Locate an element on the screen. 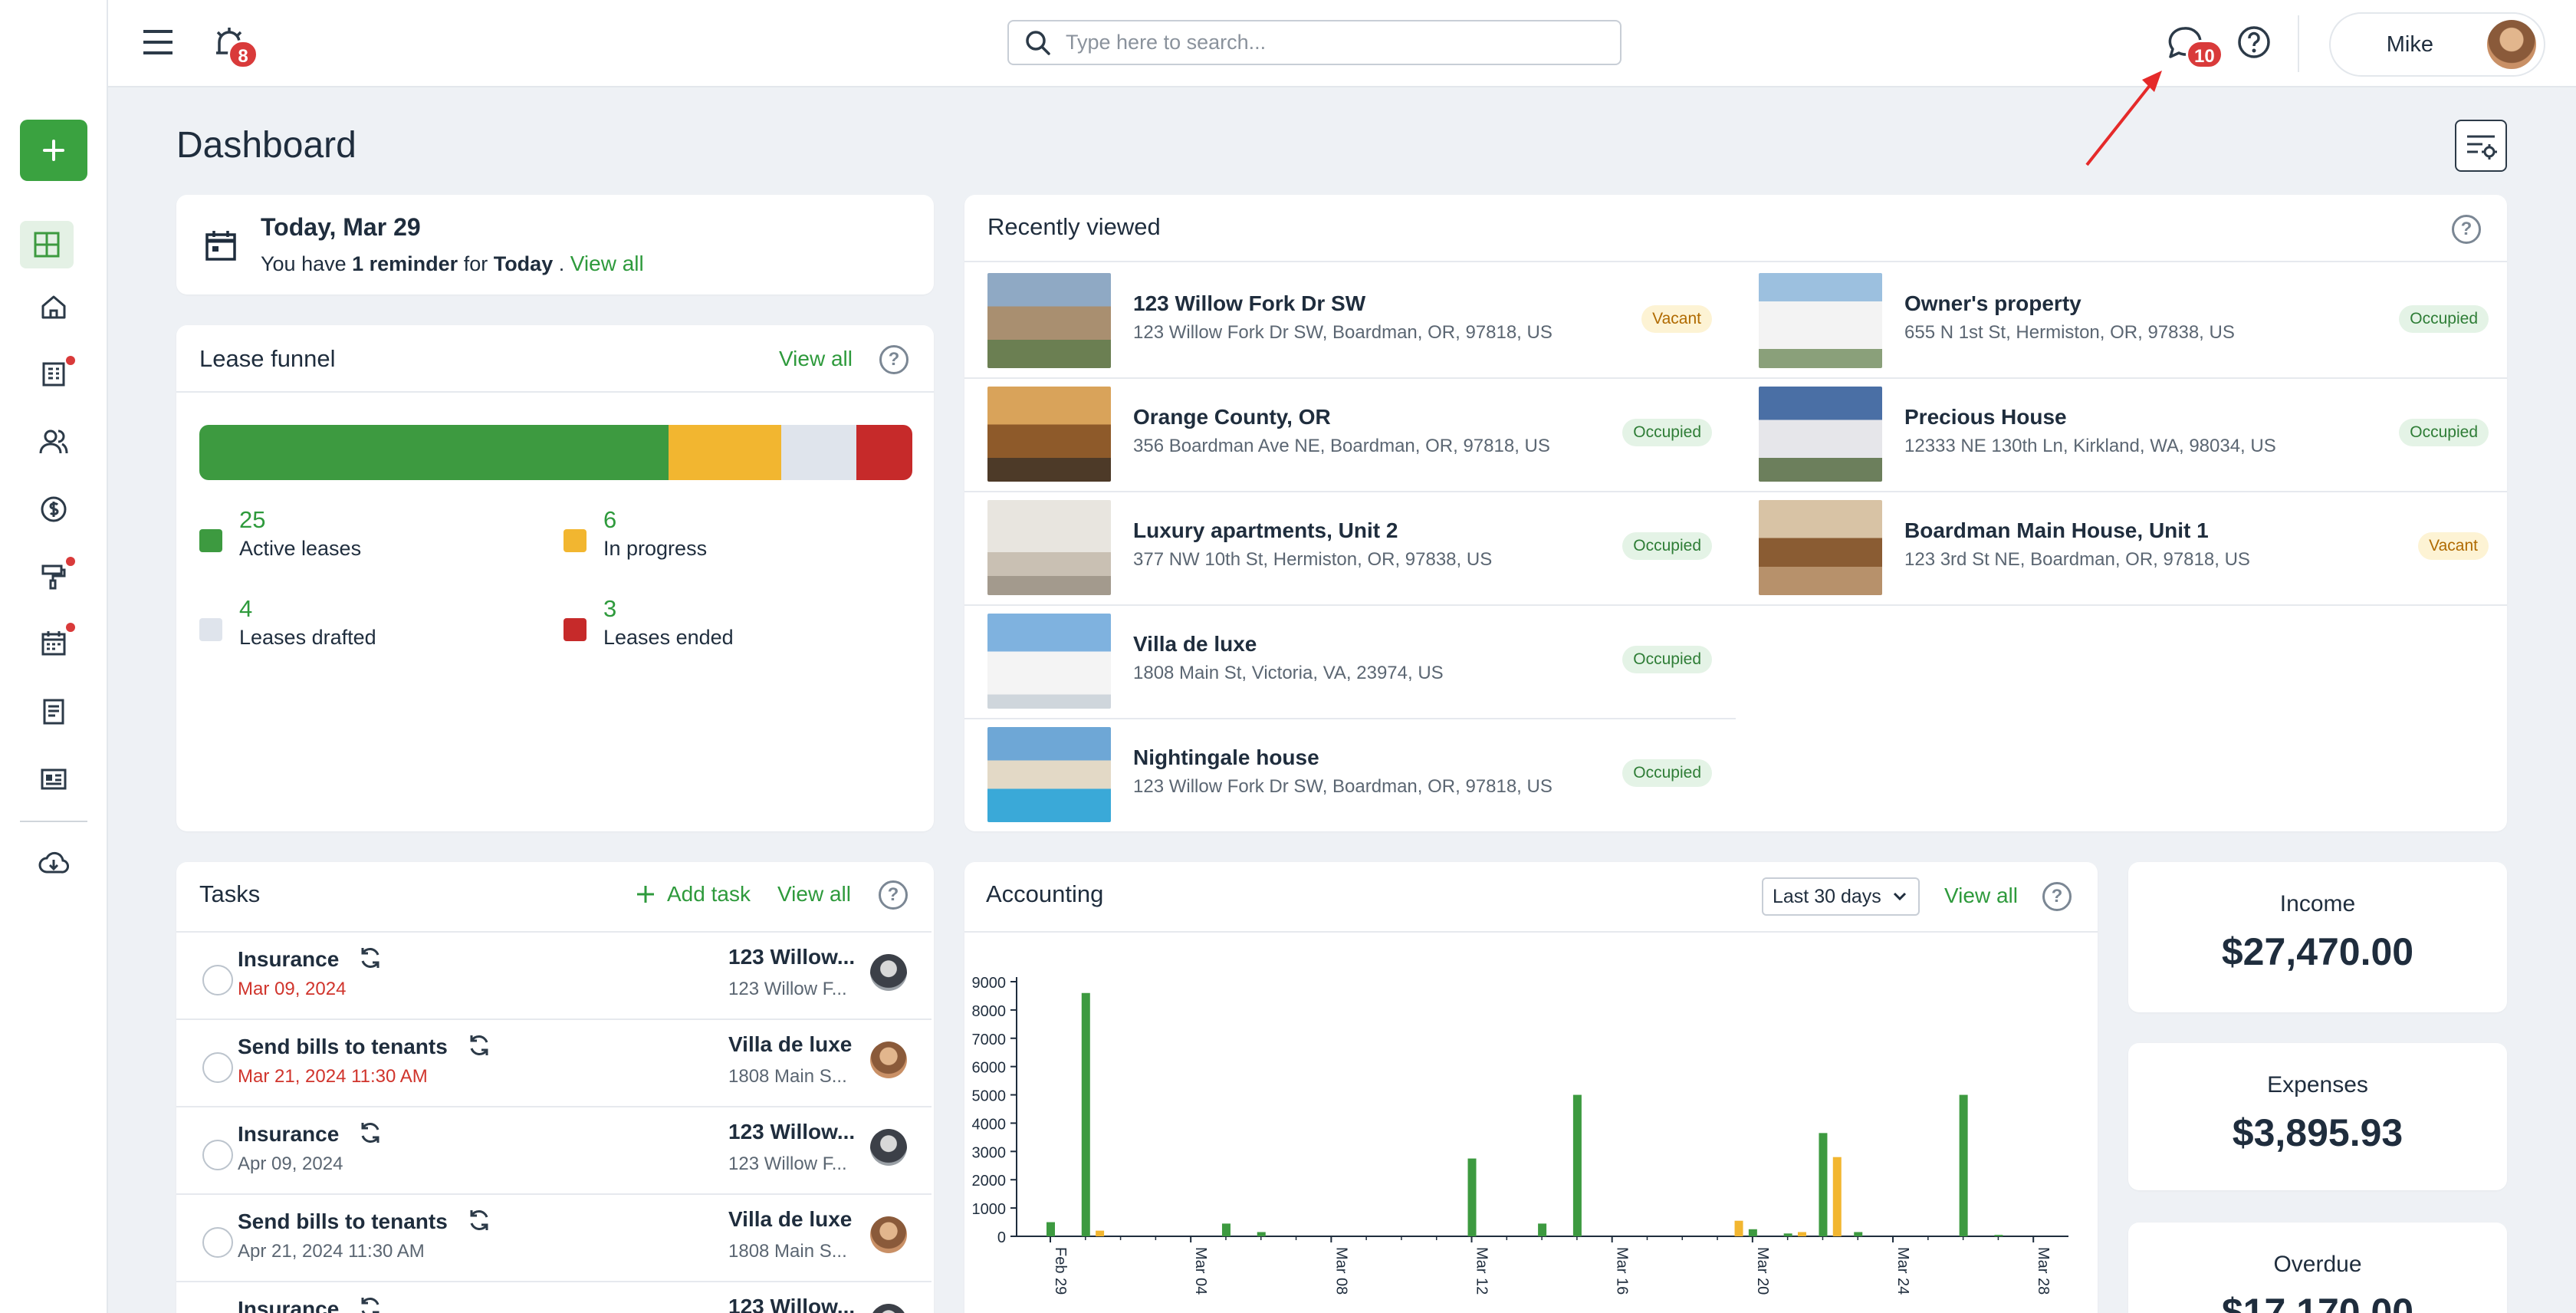 The height and width of the screenshot is (1313, 2576). x-tick-label: Mar 20 is located at coordinates (1763, 1271).